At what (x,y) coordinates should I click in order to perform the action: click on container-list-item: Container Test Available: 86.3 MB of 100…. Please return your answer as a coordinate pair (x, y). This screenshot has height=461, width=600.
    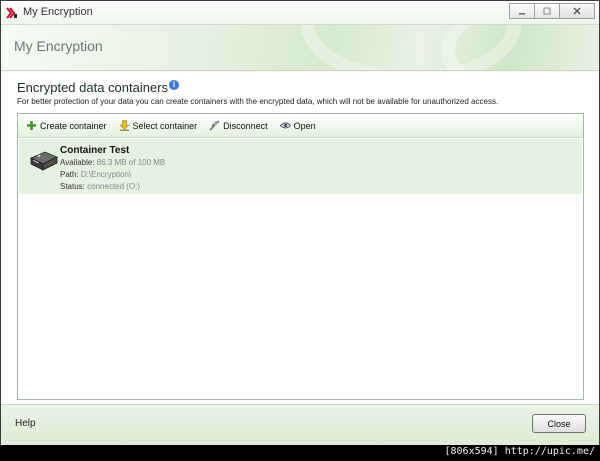
    Looking at the image, I should click on (300, 166).